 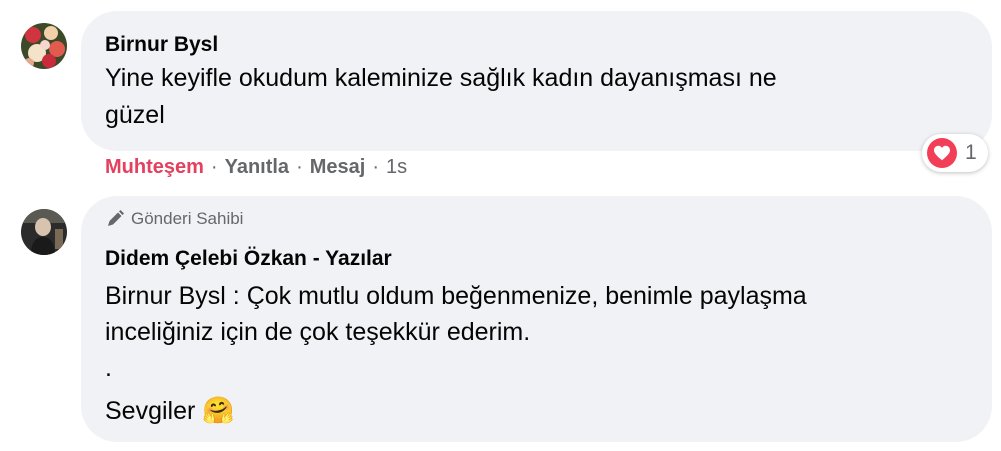 What do you see at coordinates (108, 368) in the screenshot?
I see `reply-text-line: .` at bounding box center [108, 368].